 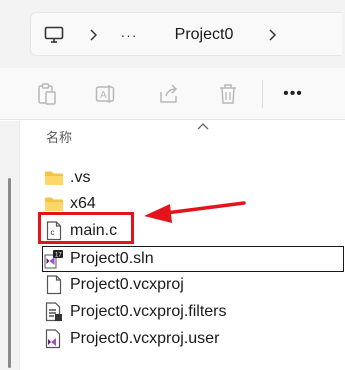 What do you see at coordinates (262, 94) in the screenshot?
I see `toolbar-divider` at bounding box center [262, 94].